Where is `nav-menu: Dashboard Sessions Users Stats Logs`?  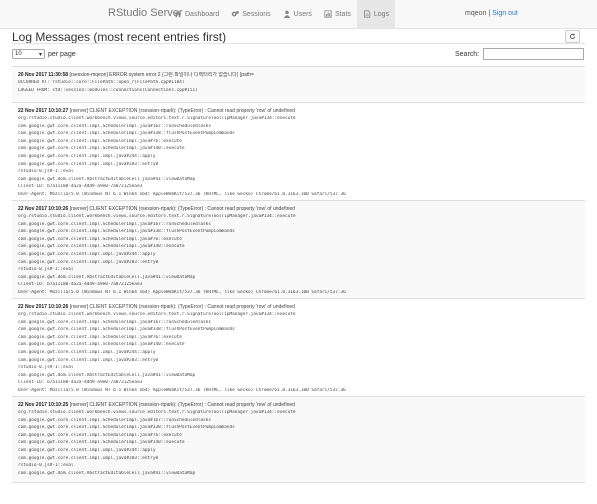
nav-menu: Dashboard Sessions Users Stats Logs is located at coordinates (282, 14).